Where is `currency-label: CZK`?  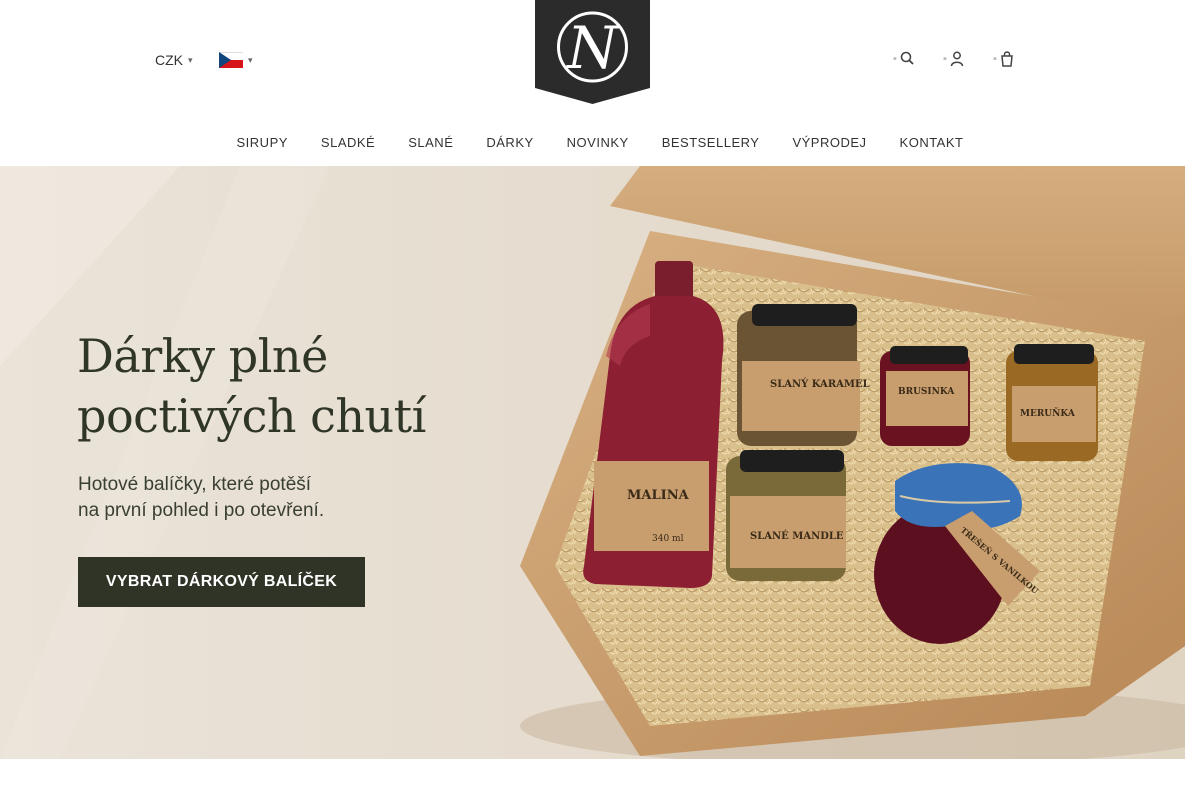 currency-label: CZK is located at coordinates (169, 60).